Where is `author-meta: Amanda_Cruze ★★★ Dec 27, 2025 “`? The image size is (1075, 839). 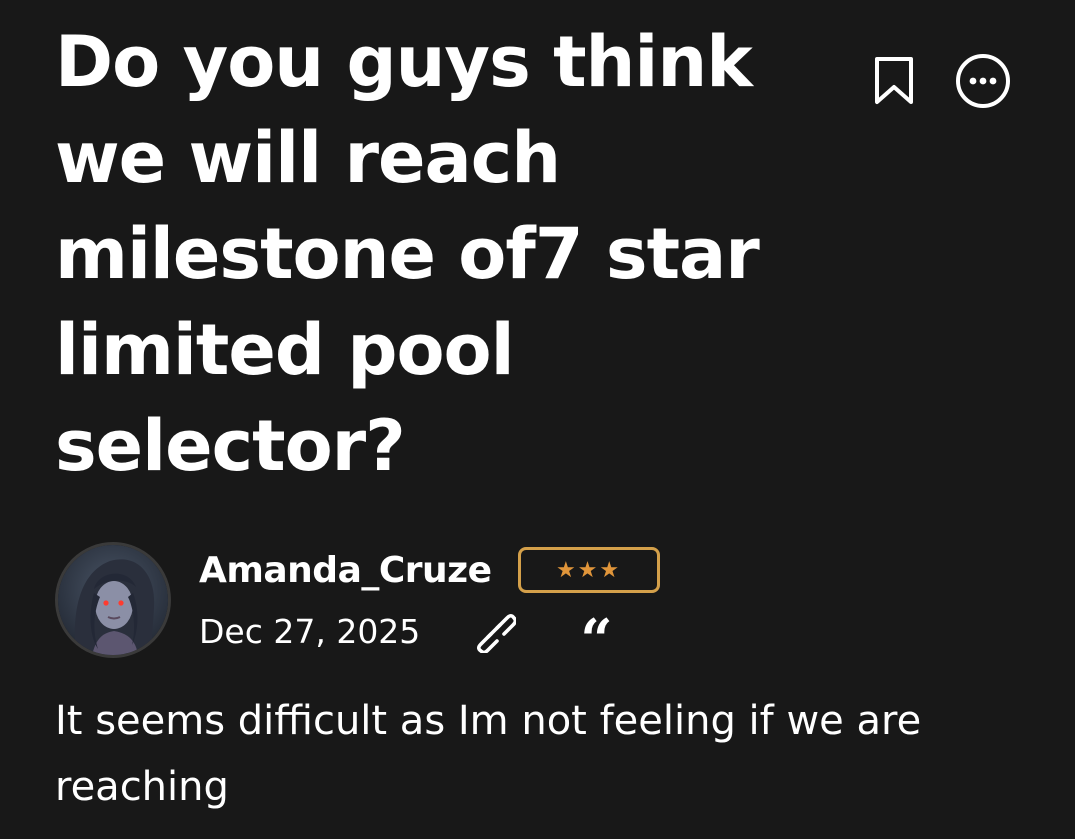
author-meta: Amanda_Cruze ★★★ Dec 27, 2025 “ is located at coordinates (429, 605).